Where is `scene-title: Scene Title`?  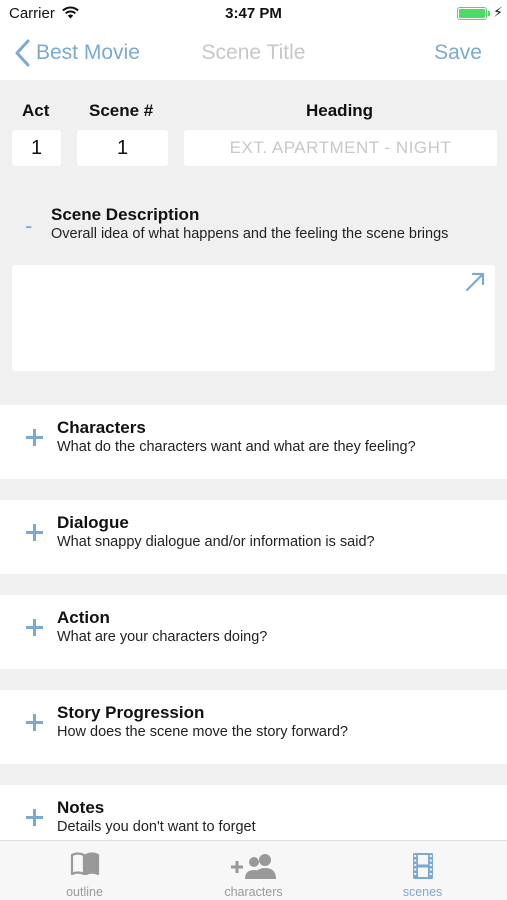
scene-title: Scene Title is located at coordinates (253, 53).